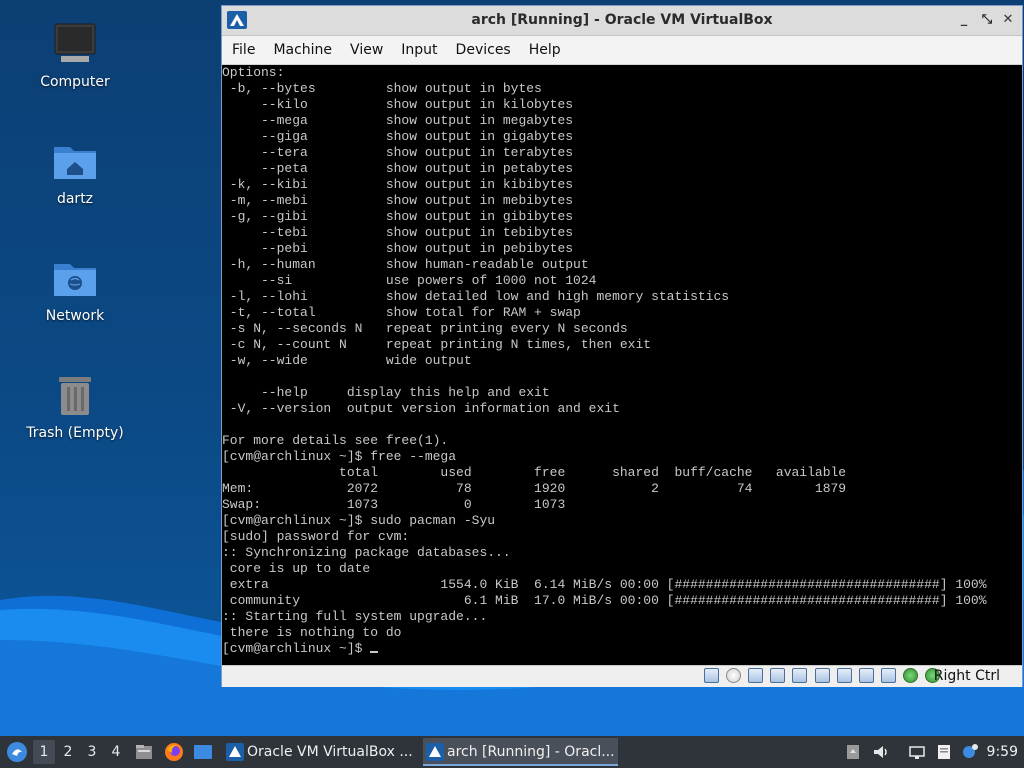 The width and height of the screenshot is (1024, 768). What do you see at coordinates (75, 82) in the screenshot?
I see `desktop-icon-label: Computer` at bounding box center [75, 82].